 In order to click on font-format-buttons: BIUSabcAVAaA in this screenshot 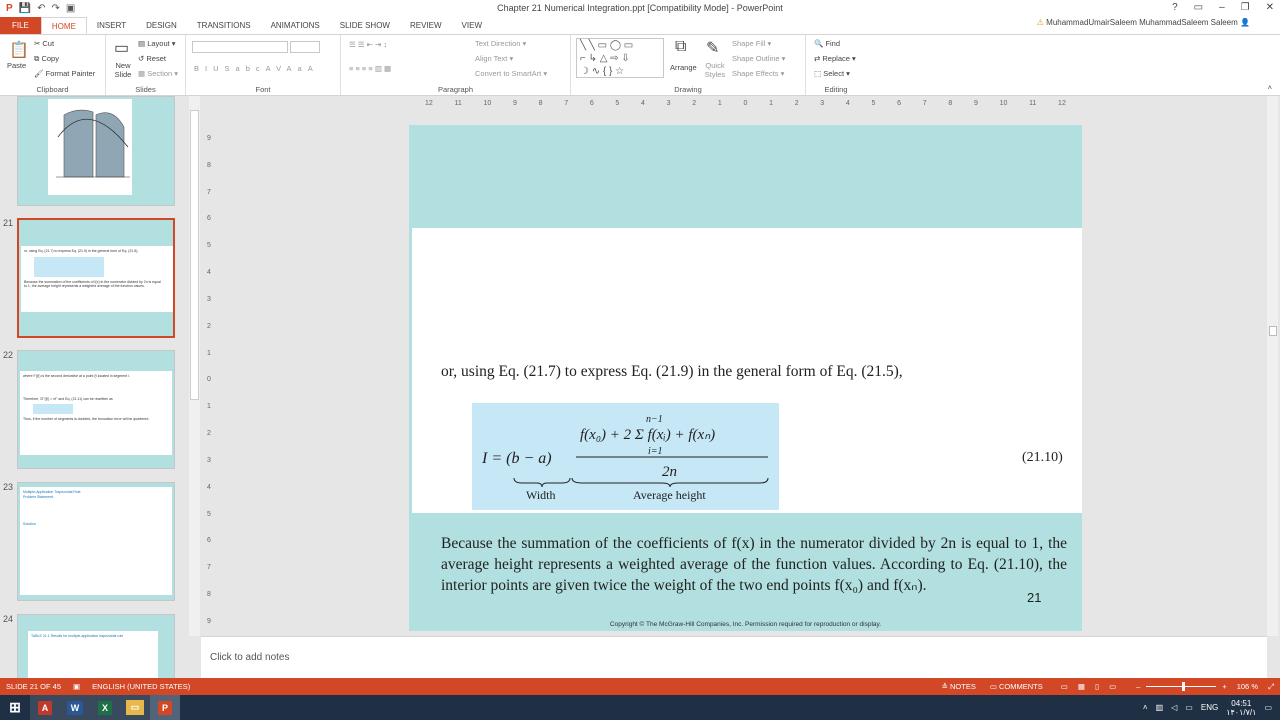, I will do `click(256, 68)`.